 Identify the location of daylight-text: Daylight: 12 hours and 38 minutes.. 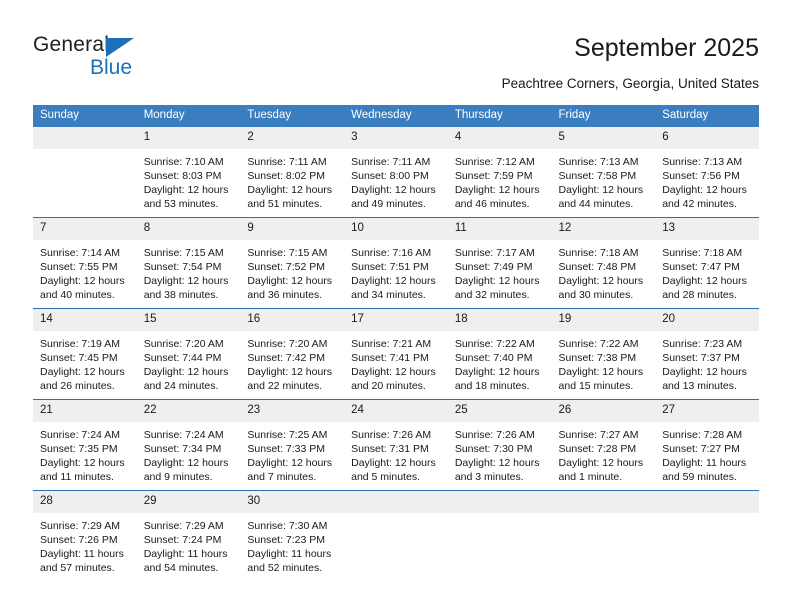
(186, 288).